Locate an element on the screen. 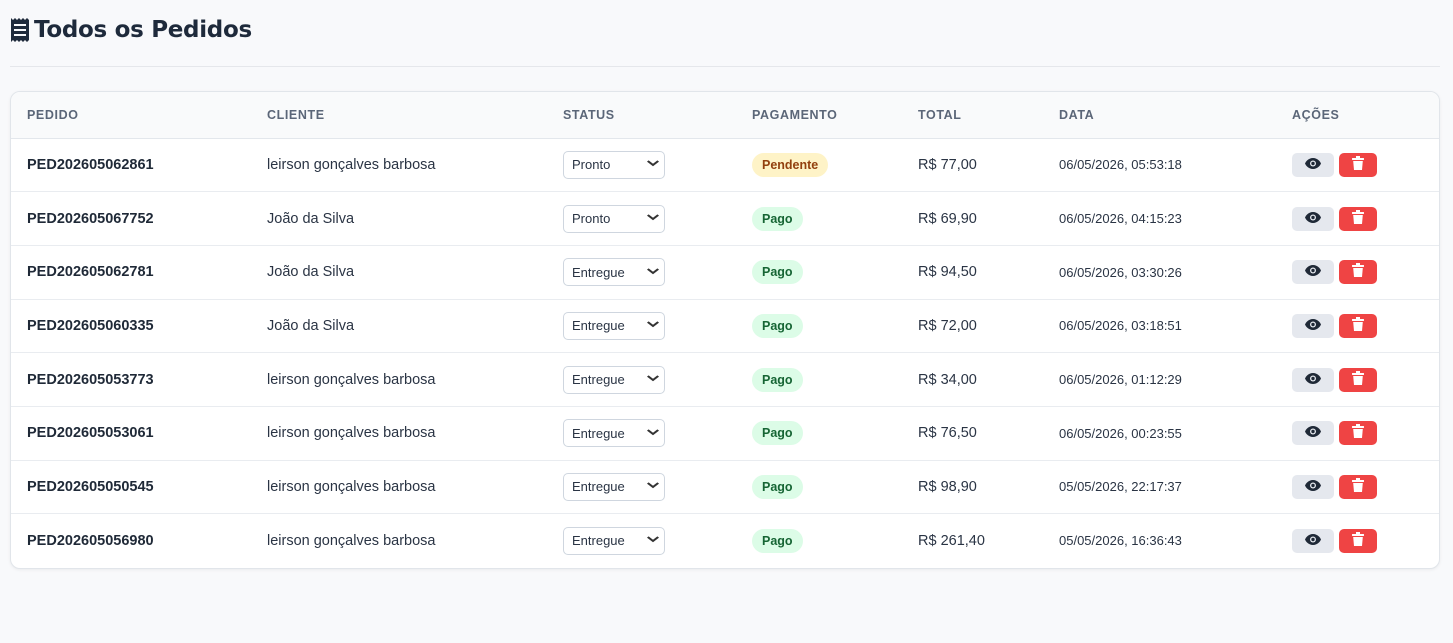  order-id: PED202605053061 is located at coordinates (131, 433).